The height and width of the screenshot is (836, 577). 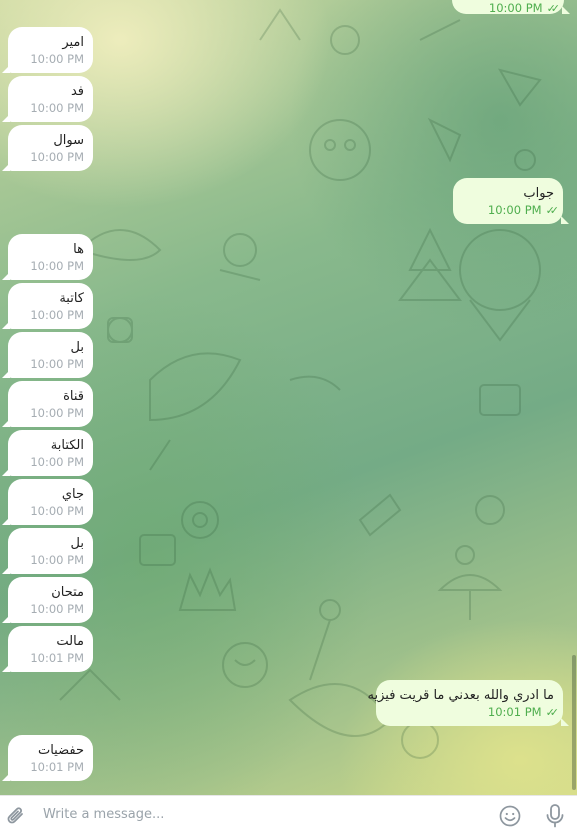 I want to click on message-text: ما ادري والله بعدني ما قريت فيزيه, so click(x=460, y=695).